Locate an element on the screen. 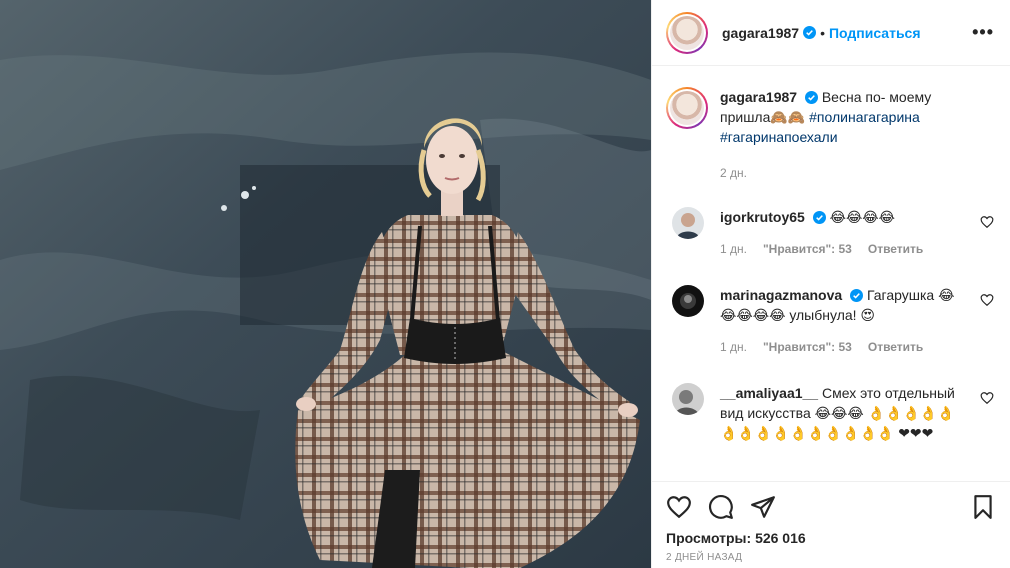 The width and height of the screenshot is (1010, 568). views-label: Просмотры: is located at coordinates (709, 538).